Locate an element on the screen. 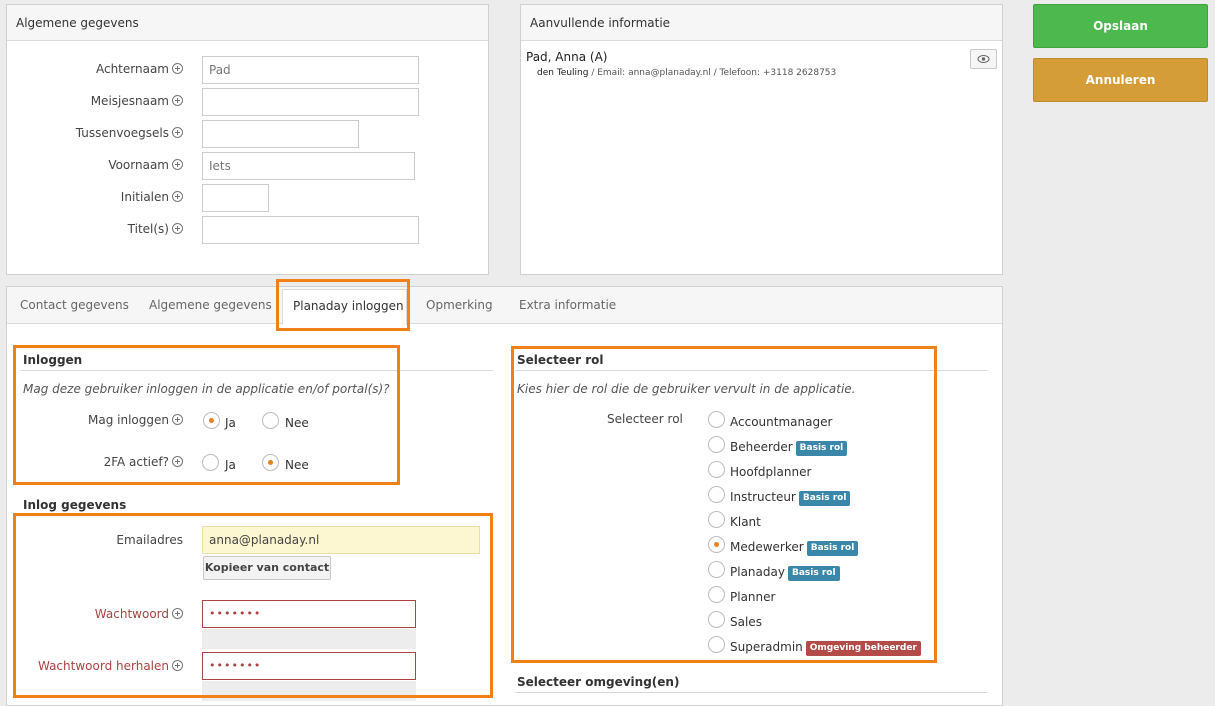  field-label-tussenvoegsels: Tussenvoegsels is located at coordinates (129, 133).